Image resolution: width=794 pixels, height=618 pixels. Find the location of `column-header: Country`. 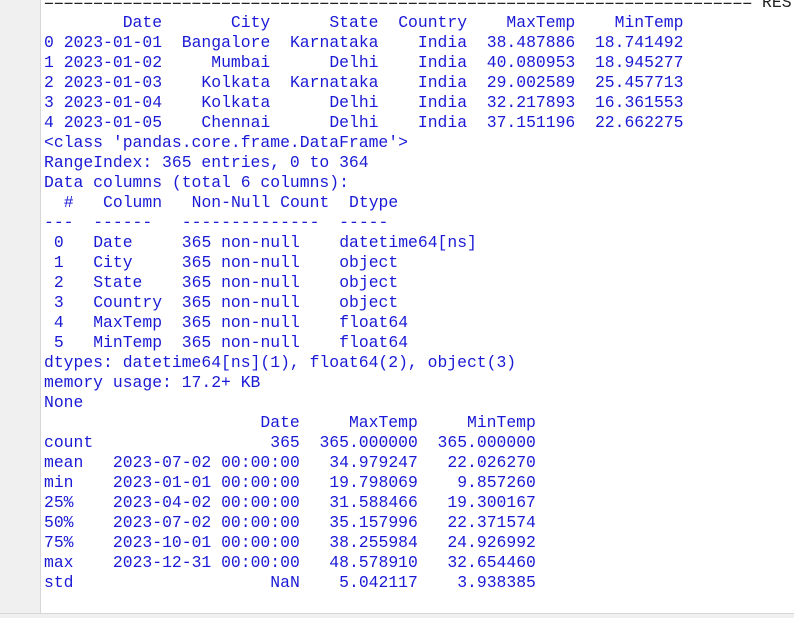

column-header: Country is located at coordinates (433, 22).